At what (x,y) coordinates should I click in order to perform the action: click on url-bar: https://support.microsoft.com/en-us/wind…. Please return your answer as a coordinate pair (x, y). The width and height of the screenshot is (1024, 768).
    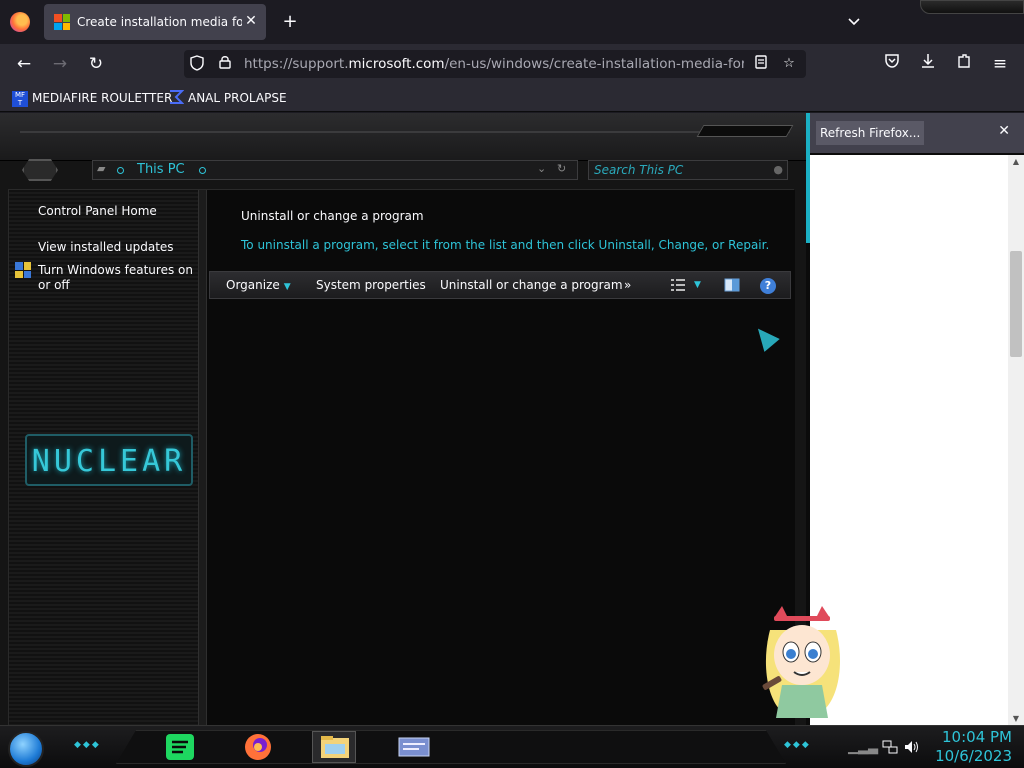
    Looking at the image, I should click on (495, 64).